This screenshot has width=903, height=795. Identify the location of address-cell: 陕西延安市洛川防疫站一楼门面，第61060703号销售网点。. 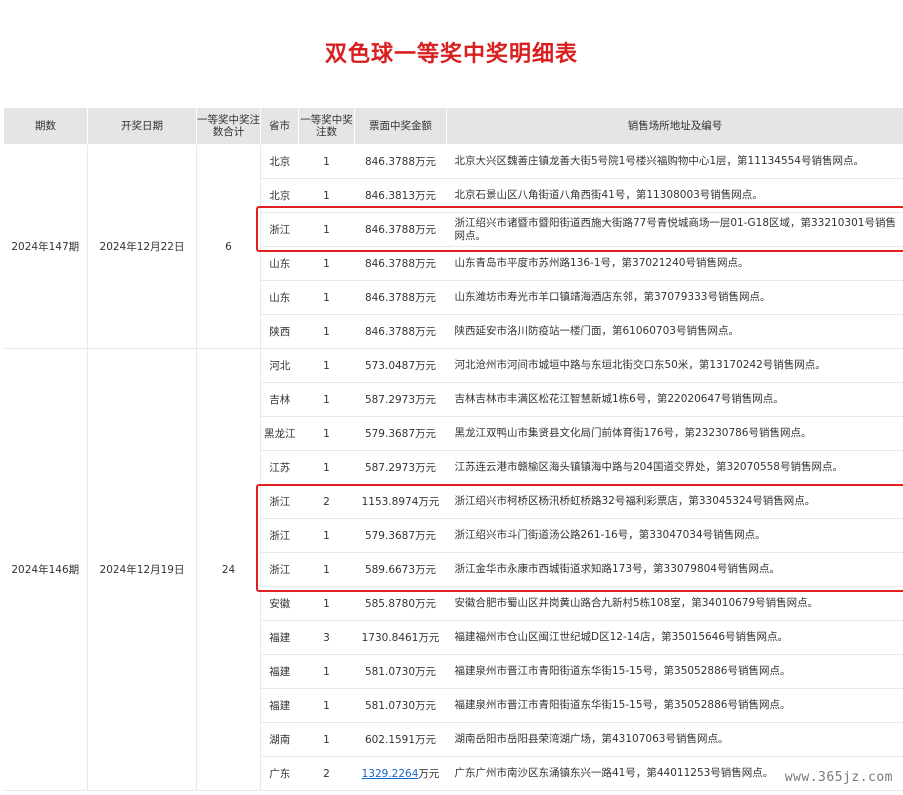
(674, 331).